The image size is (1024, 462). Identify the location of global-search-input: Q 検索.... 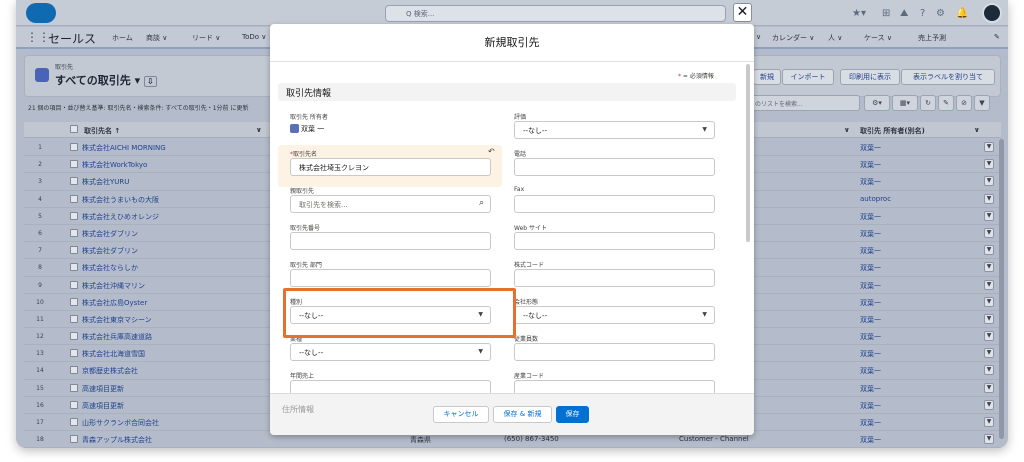
(555, 13).